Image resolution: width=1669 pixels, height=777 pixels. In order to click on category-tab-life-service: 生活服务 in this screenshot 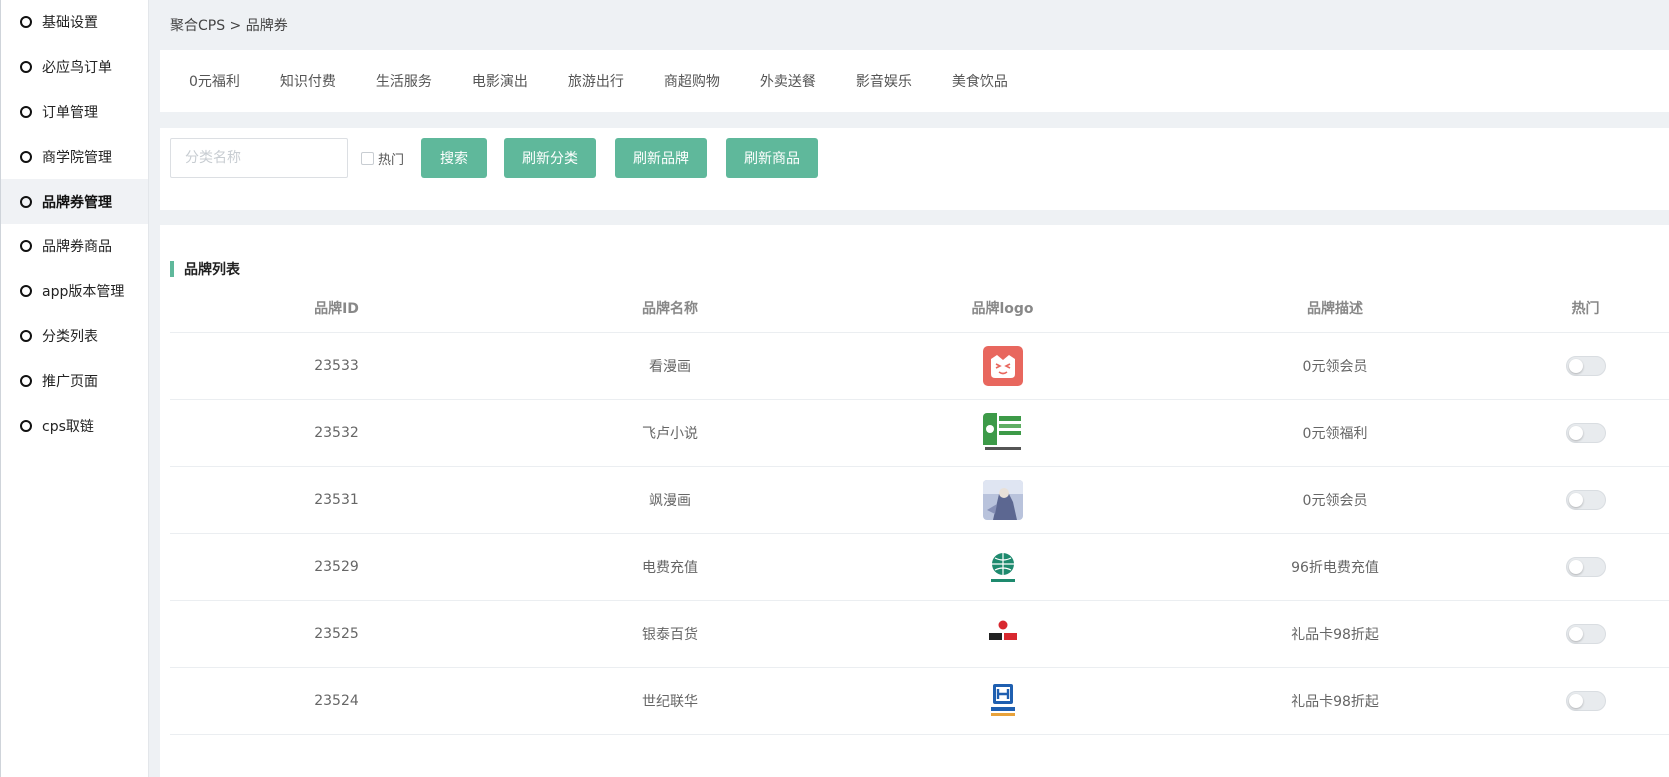, I will do `click(404, 81)`.